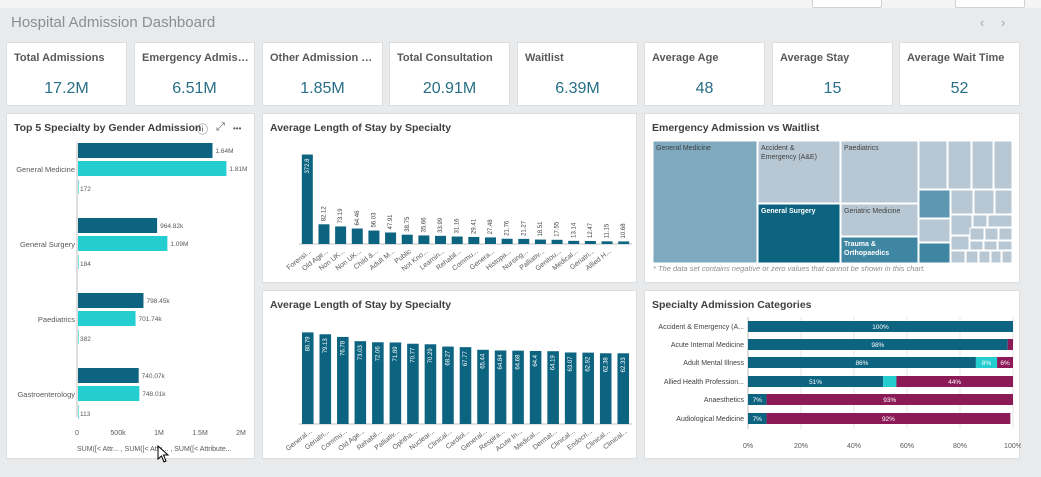 The width and height of the screenshot is (1041, 477). What do you see at coordinates (860, 244) in the screenshot?
I see `treemap-label: Trauma &` at bounding box center [860, 244].